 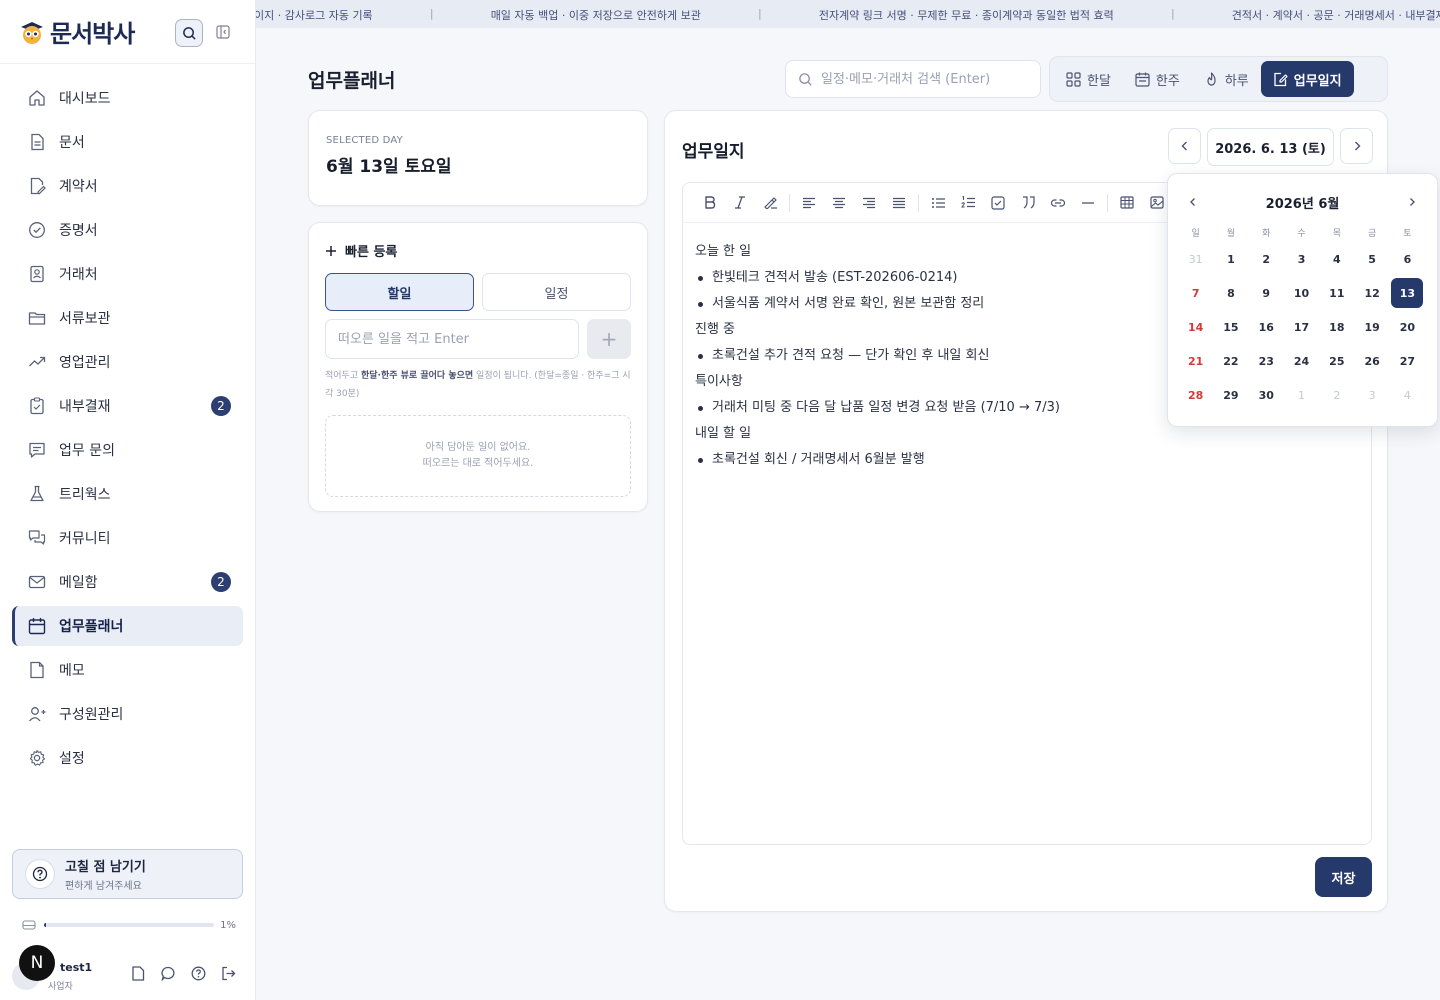 I want to click on align-center-icon, so click(x=839, y=203).